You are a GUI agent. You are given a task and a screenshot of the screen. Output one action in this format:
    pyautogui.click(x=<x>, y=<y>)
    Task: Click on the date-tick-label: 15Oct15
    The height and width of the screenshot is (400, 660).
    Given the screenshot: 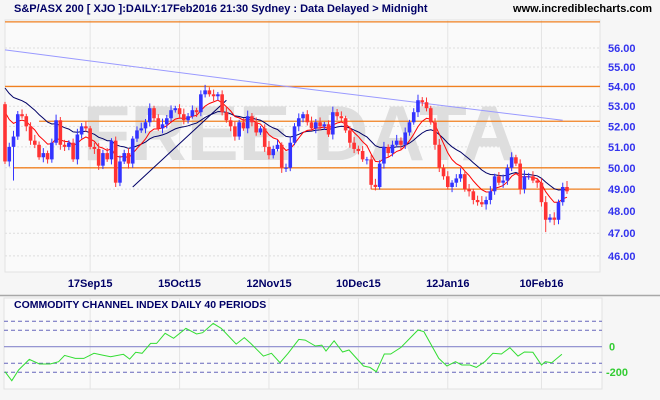 What is the action you would take?
    pyautogui.click(x=179, y=284)
    